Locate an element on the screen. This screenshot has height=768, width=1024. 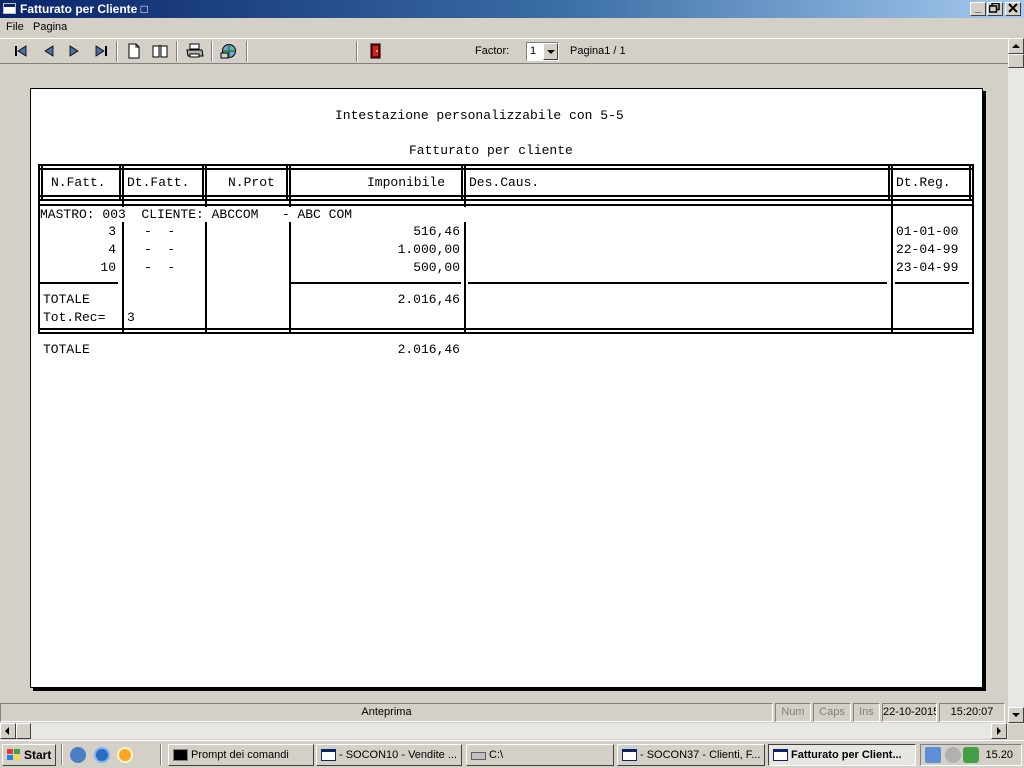
column-header-n-prot: N.Prot is located at coordinates (251, 182).